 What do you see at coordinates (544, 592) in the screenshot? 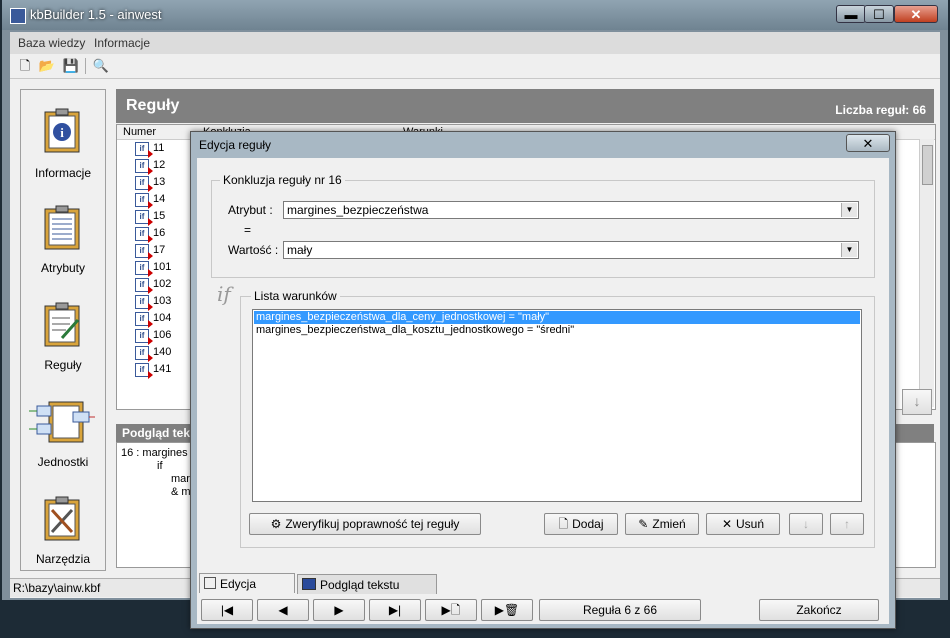
I see `dialog-tabs: Edycja reguły Podgląd tekstu reguły` at bounding box center [544, 592].